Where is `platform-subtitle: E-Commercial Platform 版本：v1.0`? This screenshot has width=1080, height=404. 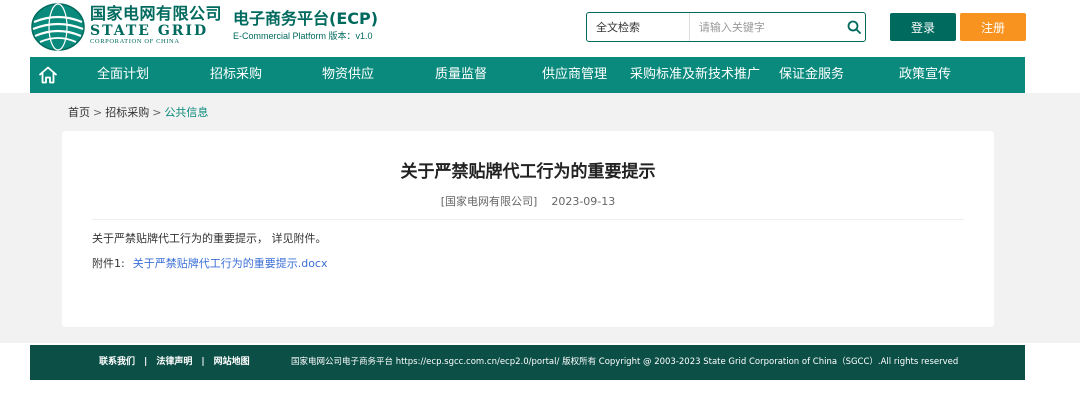 platform-subtitle: E-Commercial Platform 版本：v1.0 is located at coordinates (303, 35).